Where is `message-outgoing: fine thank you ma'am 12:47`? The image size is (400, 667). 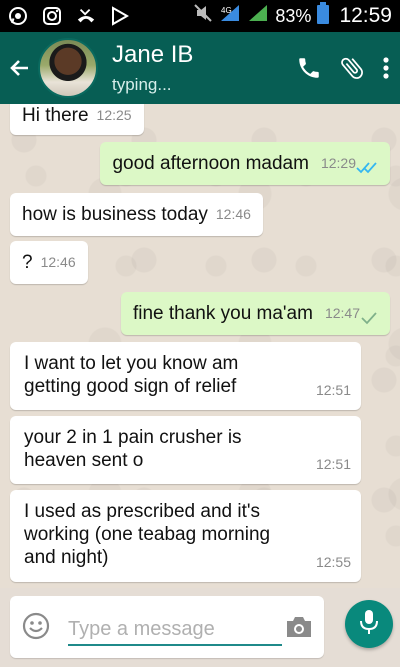 message-outgoing: fine thank you ma'am 12:47 is located at coordinates (255, 313).